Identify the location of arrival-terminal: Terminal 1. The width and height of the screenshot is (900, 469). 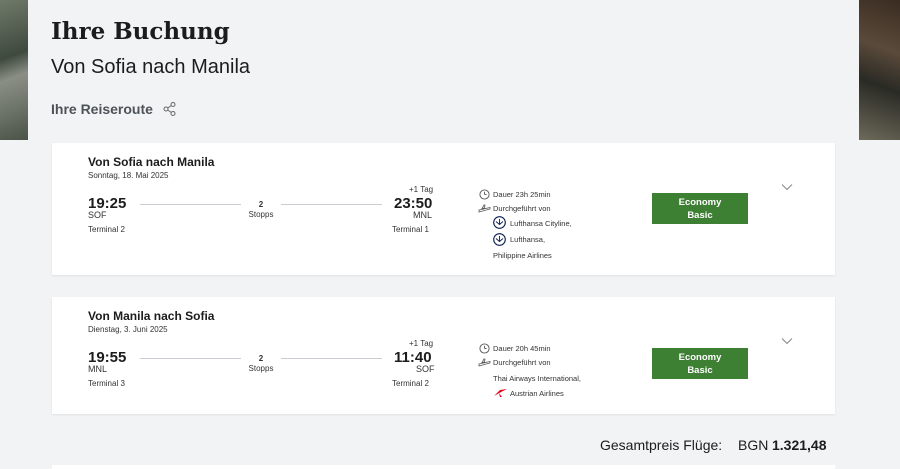
(410, 229).